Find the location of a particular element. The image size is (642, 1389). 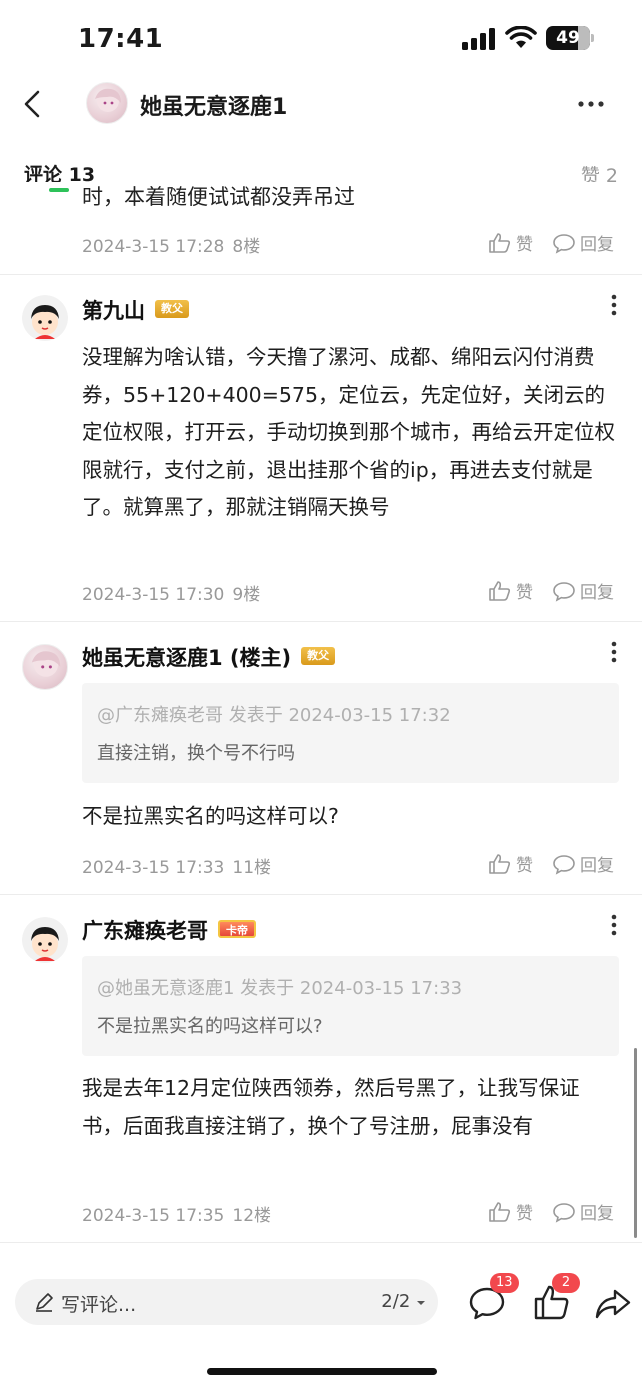

page-indicator-text: 2/2 is located at coordinates (396, 1301).